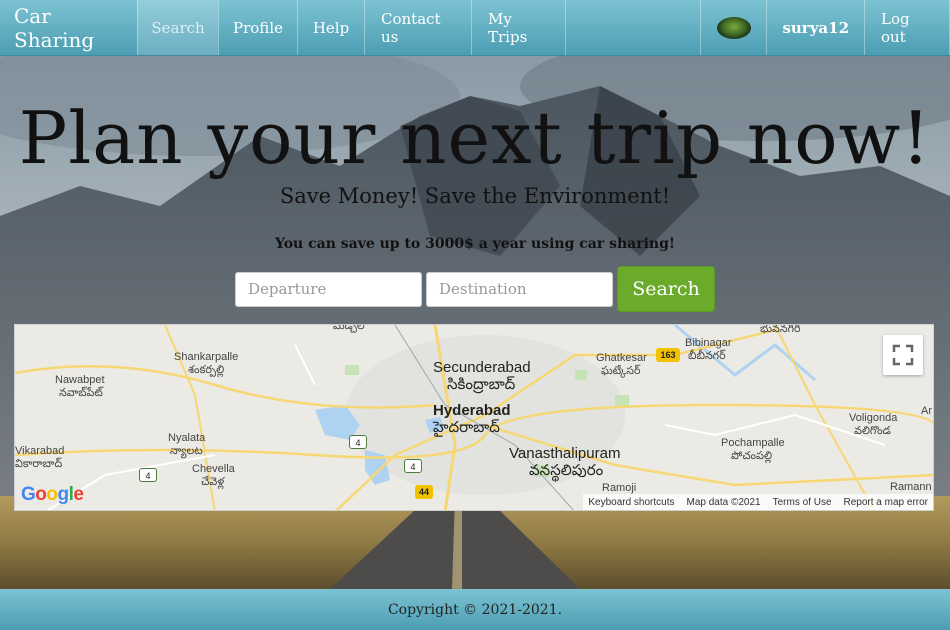  I want to click on search-button: Search, so click(666, 289).